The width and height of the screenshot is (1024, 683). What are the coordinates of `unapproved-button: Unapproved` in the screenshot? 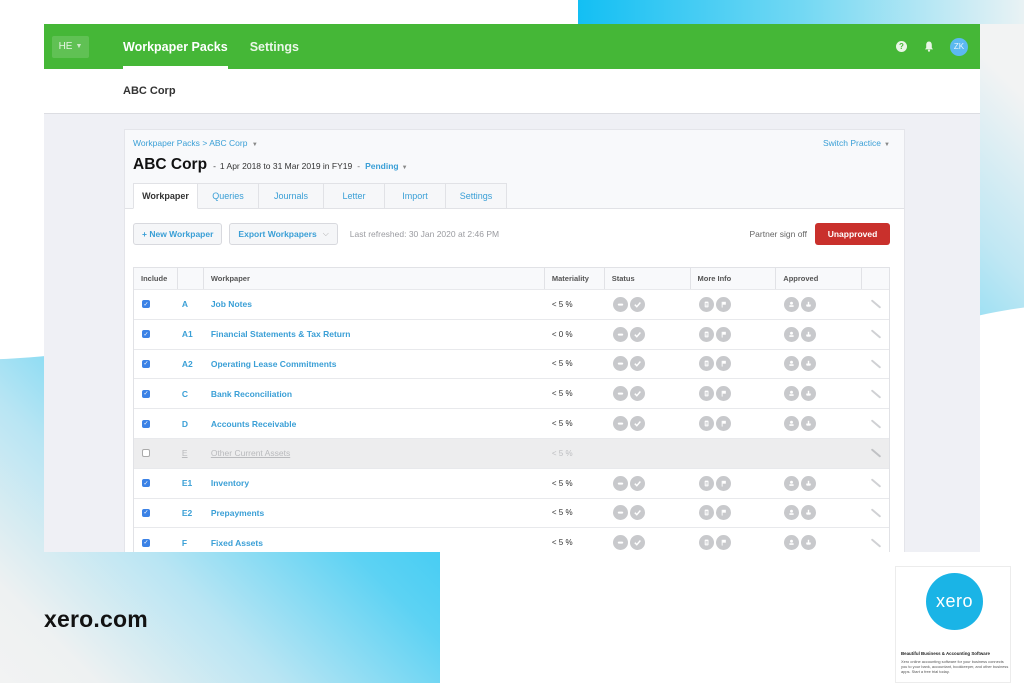 It's located at (852, 234).